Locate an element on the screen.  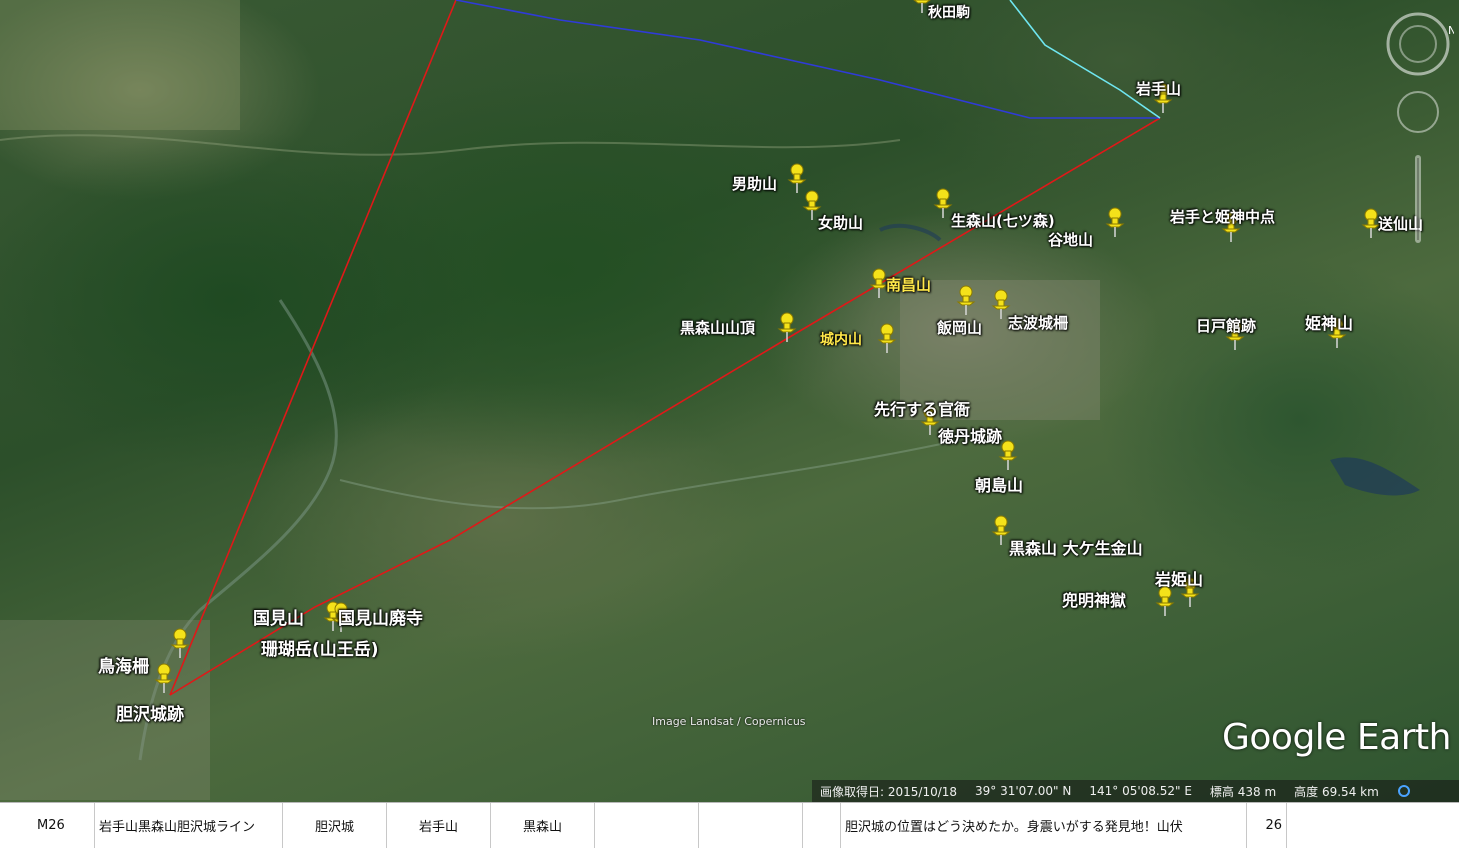
label-iwatesan: 岩手山 is located at coordinates (1159, 89).